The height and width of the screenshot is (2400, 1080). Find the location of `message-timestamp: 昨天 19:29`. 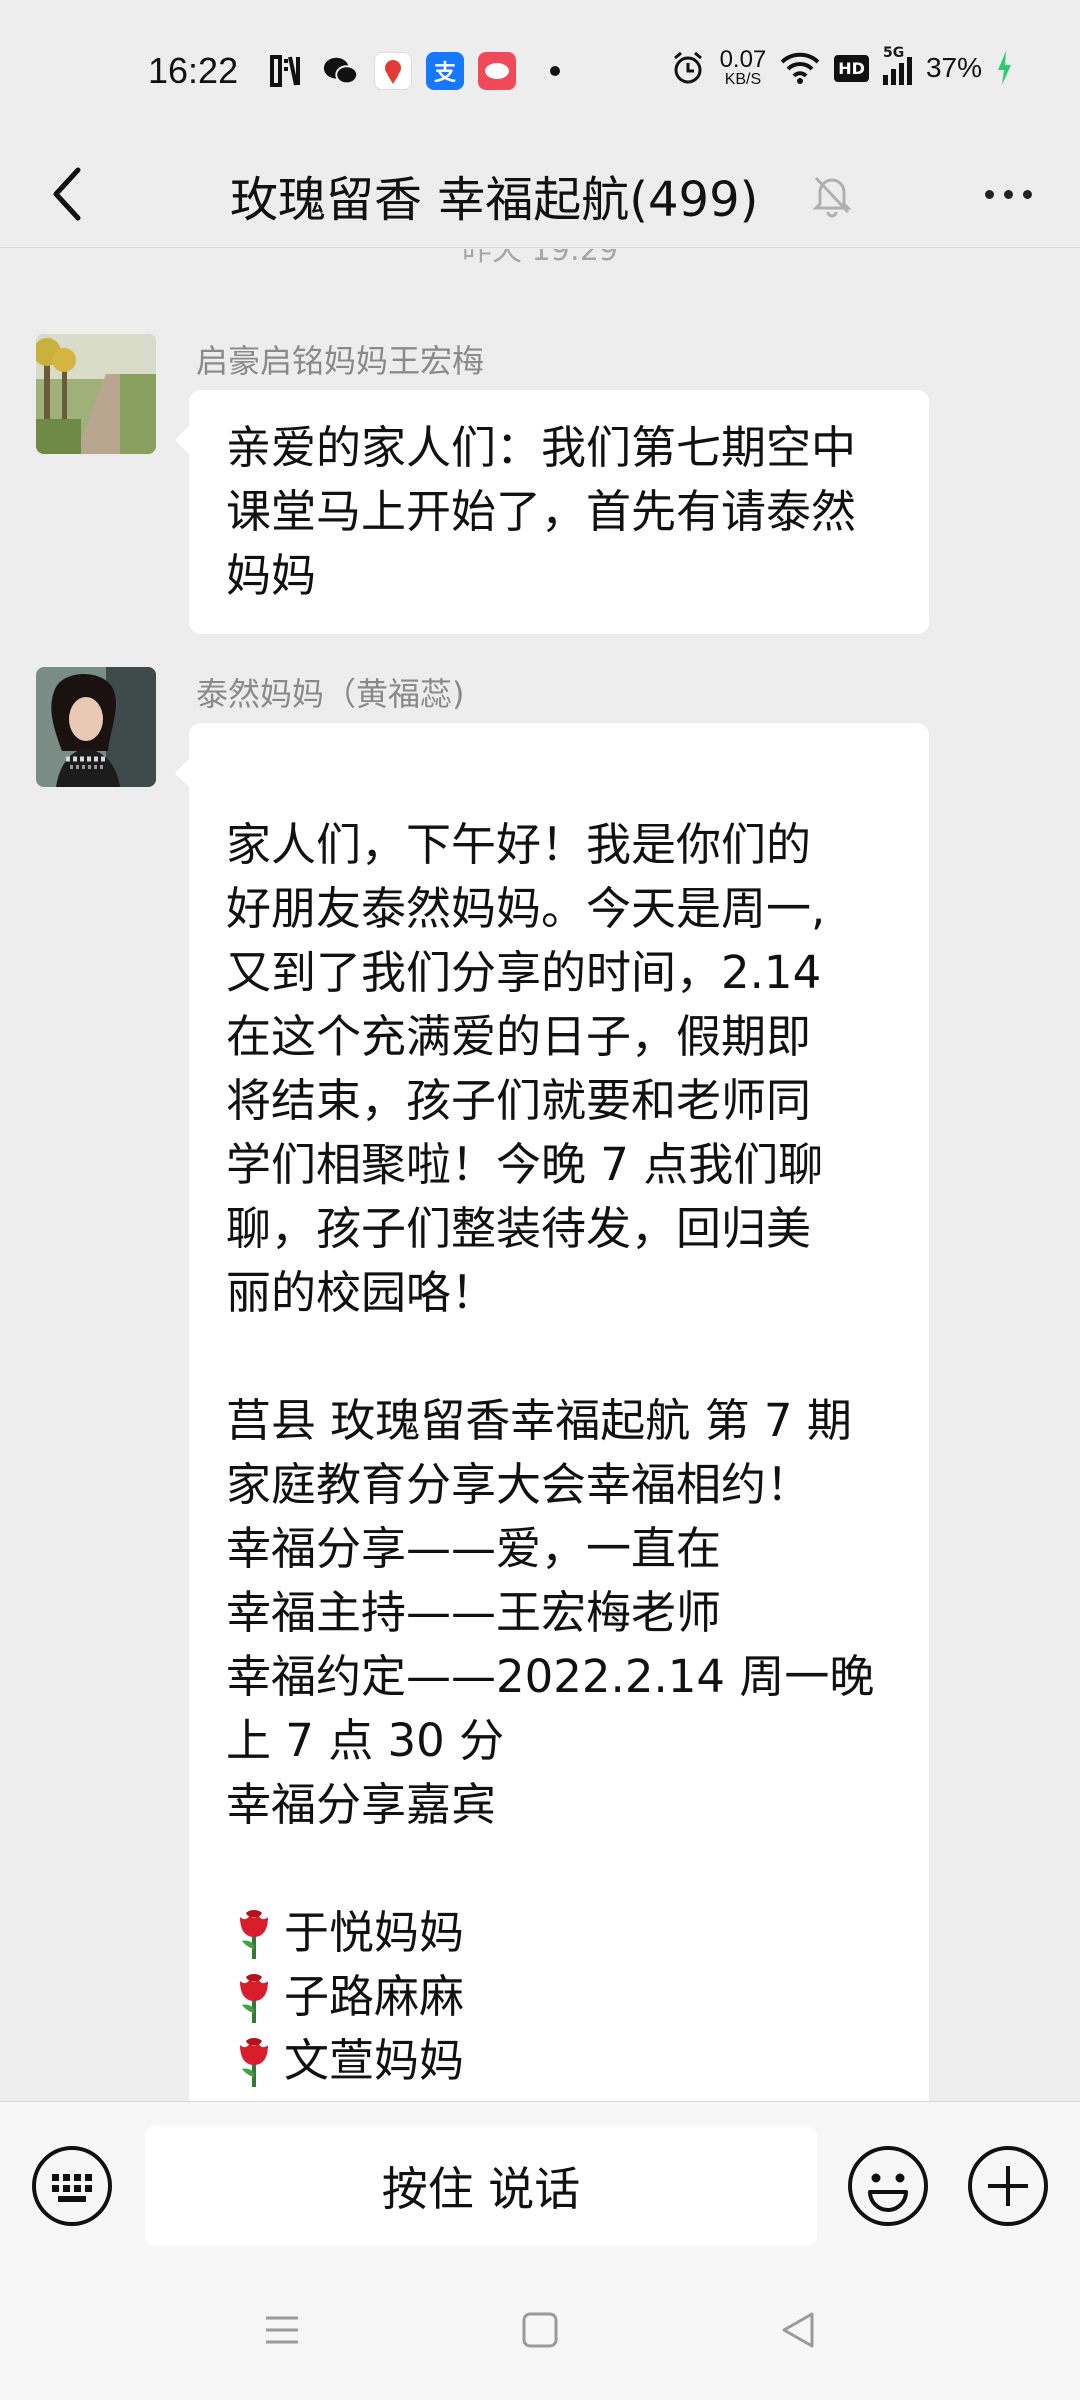

message-timestamp: 昨天 19:29 is located at coordinates (540, 258).